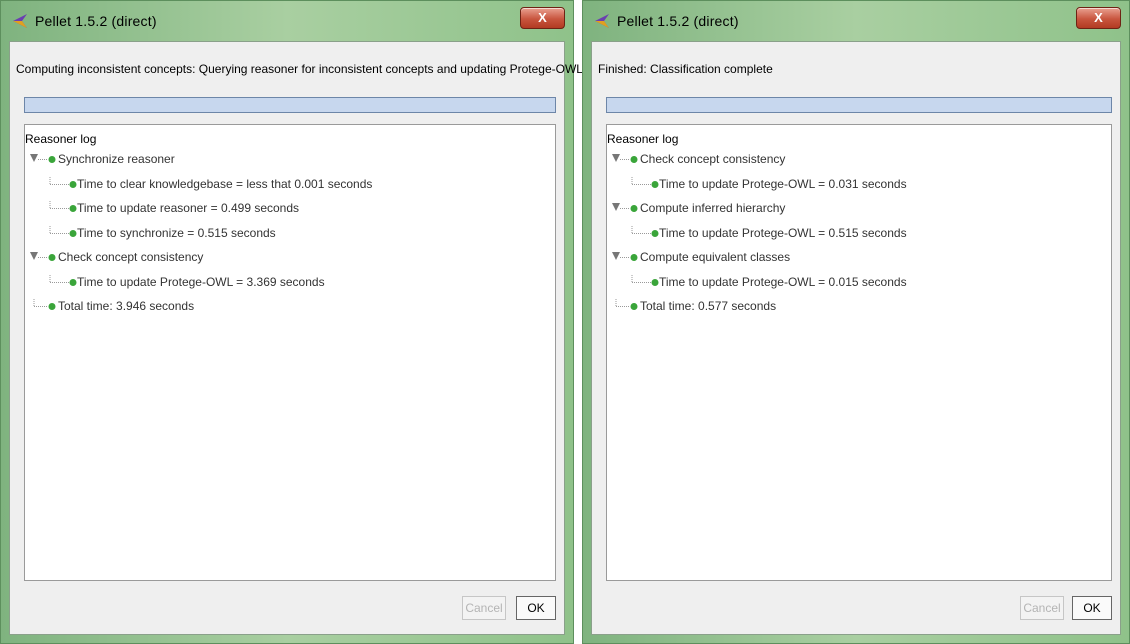 This screenshot has width=1130, height=644. Describe the element at coordinates (290, 159) in the screenshot. I see `tree-node: Synchronize reasoner` at that location.